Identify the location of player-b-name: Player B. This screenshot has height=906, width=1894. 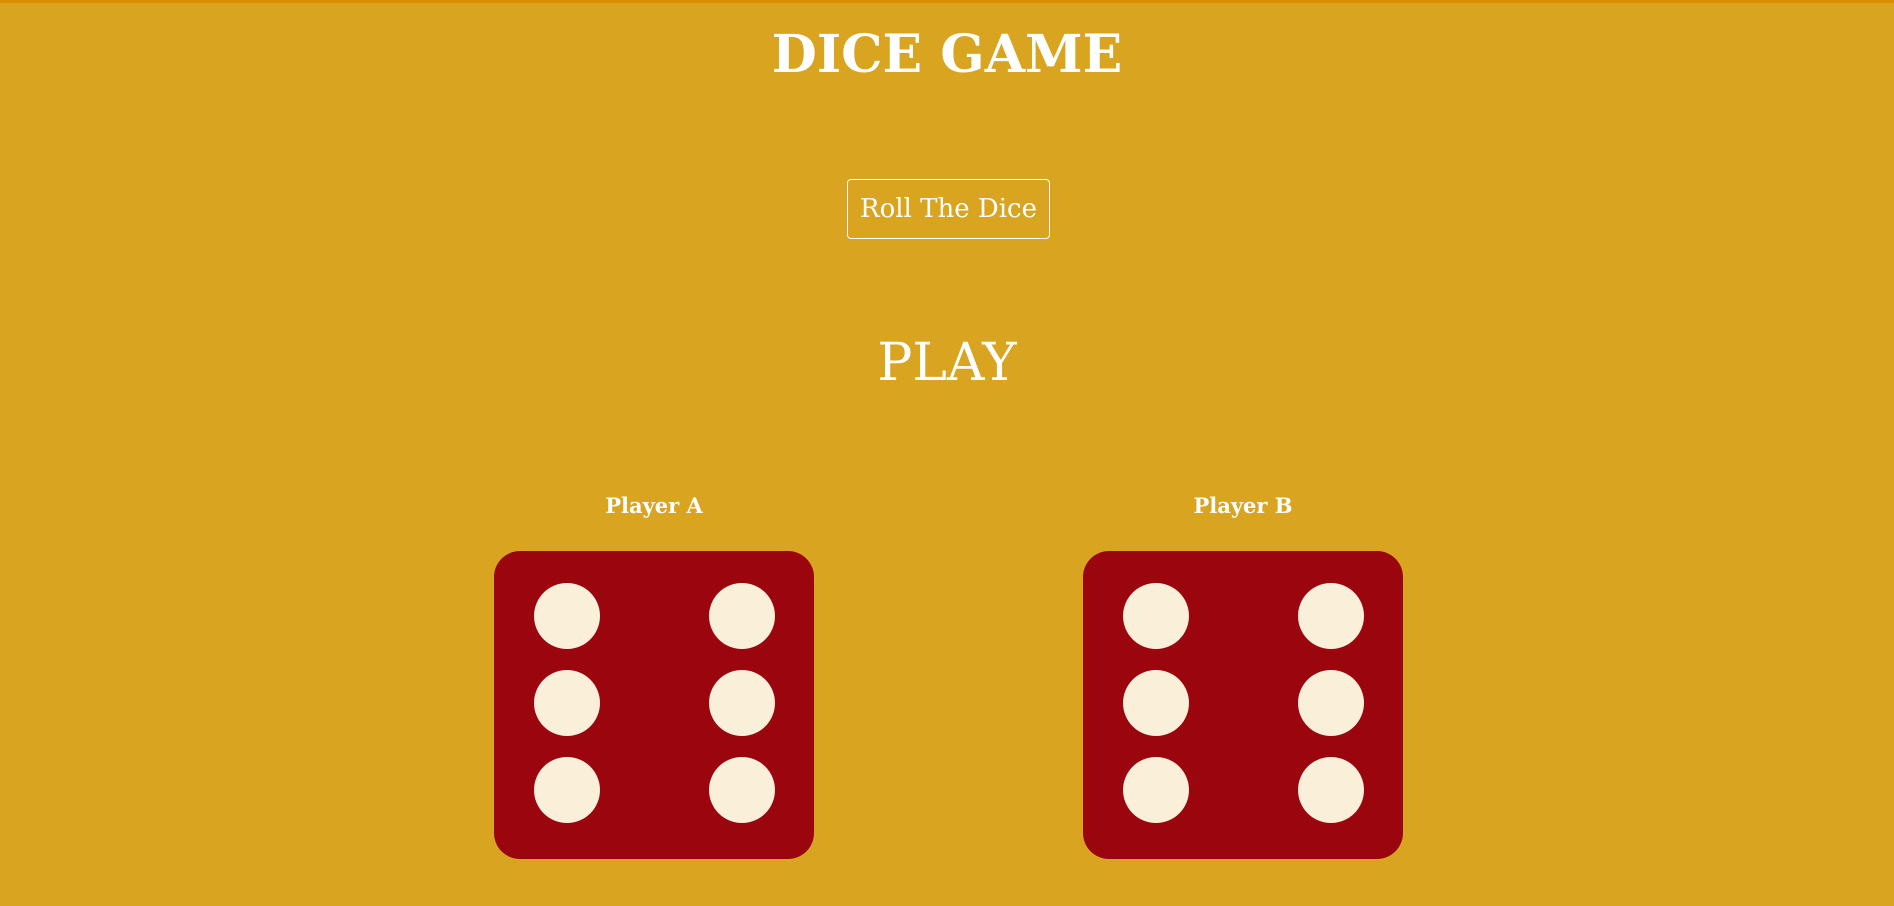
(1243, 505).